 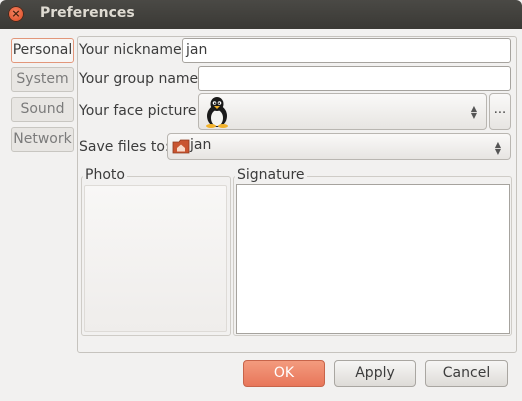 I want to click on title-bar: × Preferences, so click(x=261, y=14).